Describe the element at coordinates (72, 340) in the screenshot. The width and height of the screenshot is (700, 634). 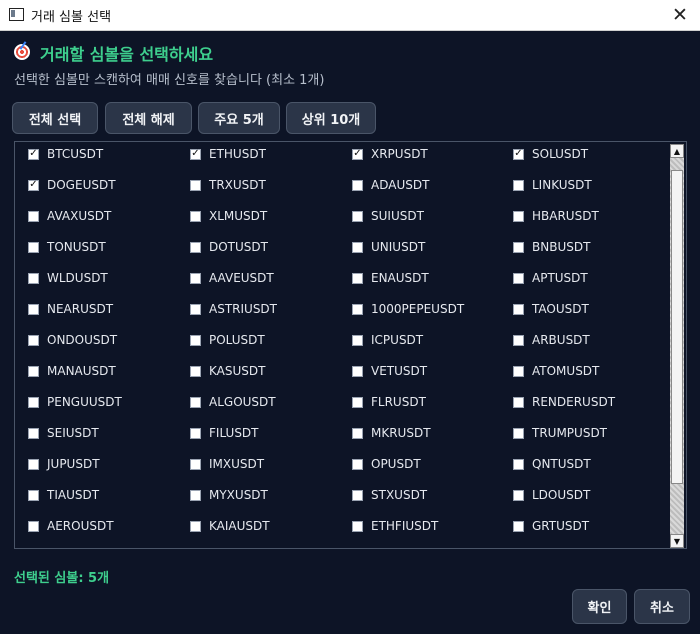
I see `symbol-checkbox-item: ONDOUSDT` at that location.